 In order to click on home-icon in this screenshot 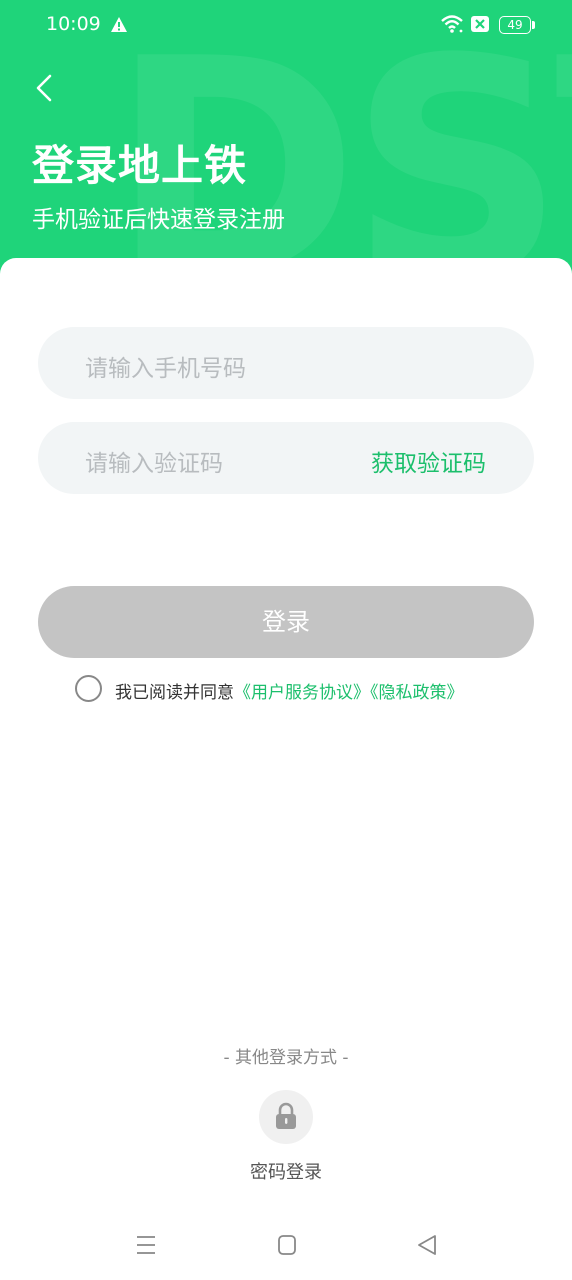, I will do `click(287, 1247)`.